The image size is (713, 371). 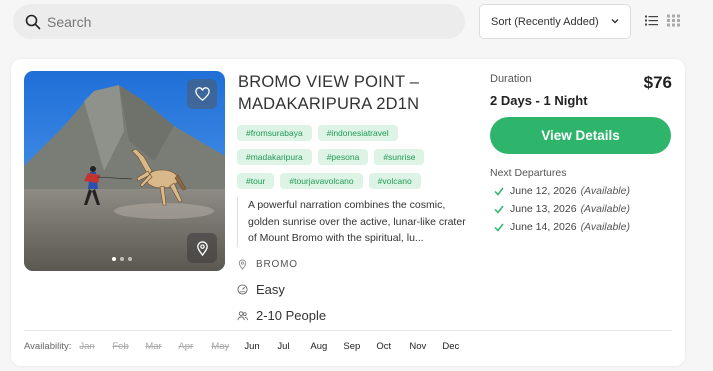 I want to click on month-apr: Apr, so click(x=186, y=346).